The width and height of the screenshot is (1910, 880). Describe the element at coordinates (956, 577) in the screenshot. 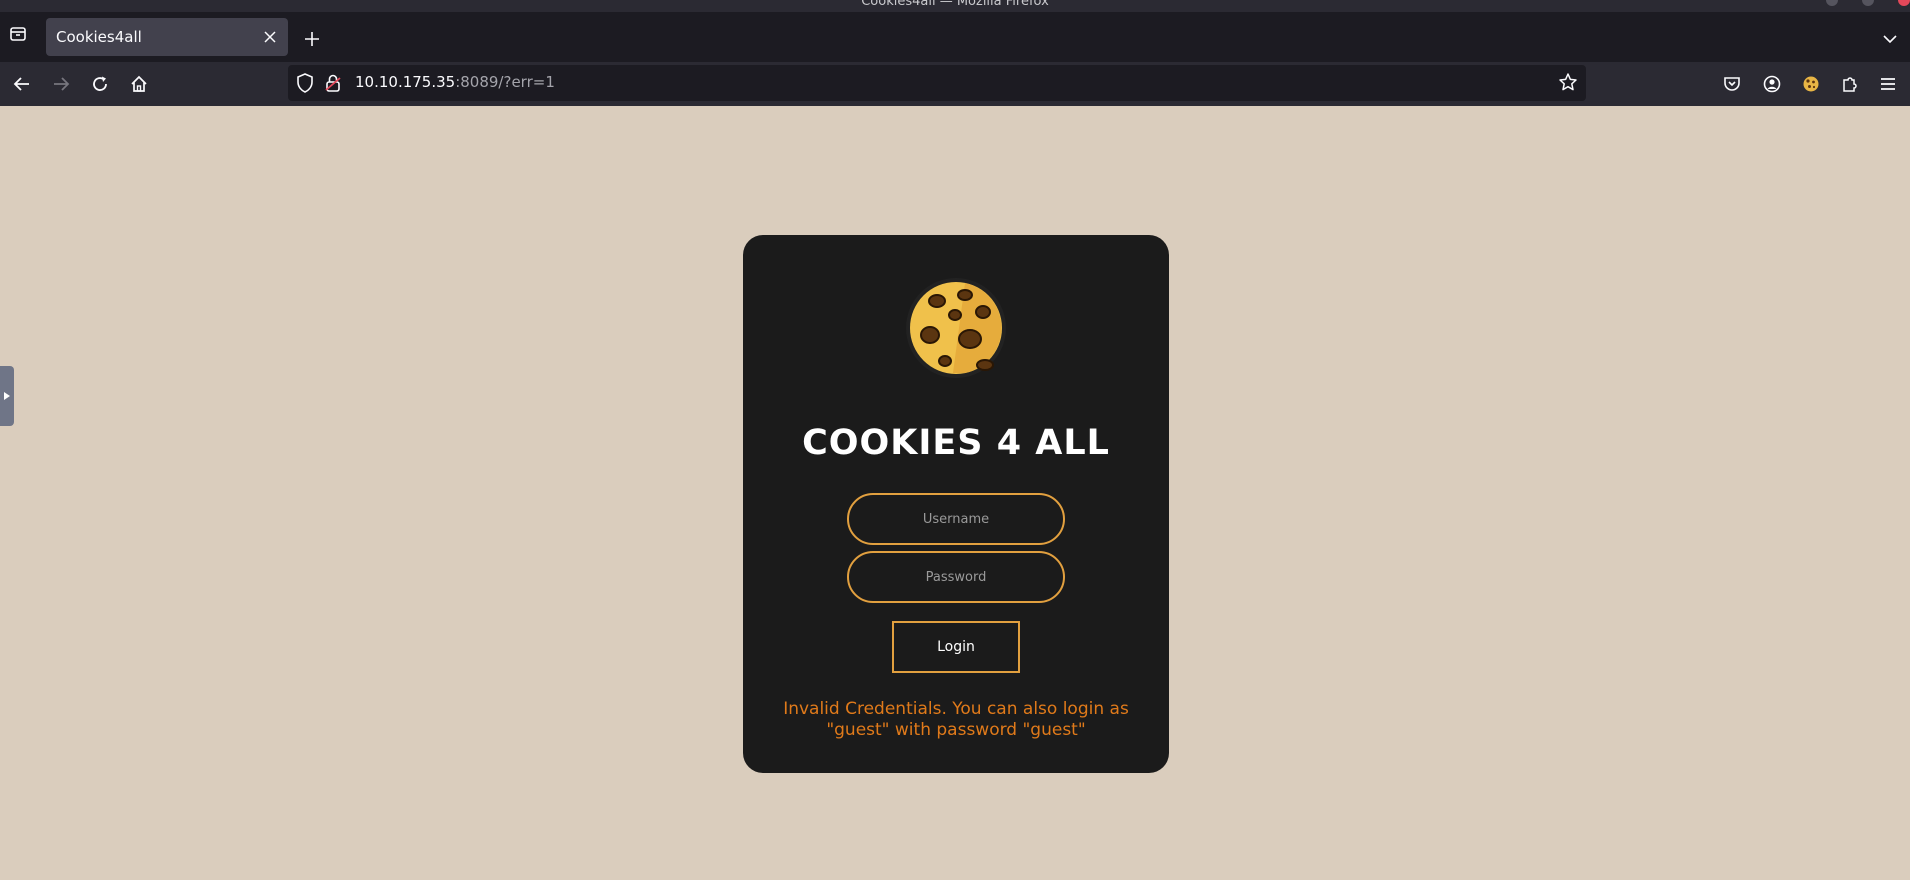

I see `password-input` at that location.